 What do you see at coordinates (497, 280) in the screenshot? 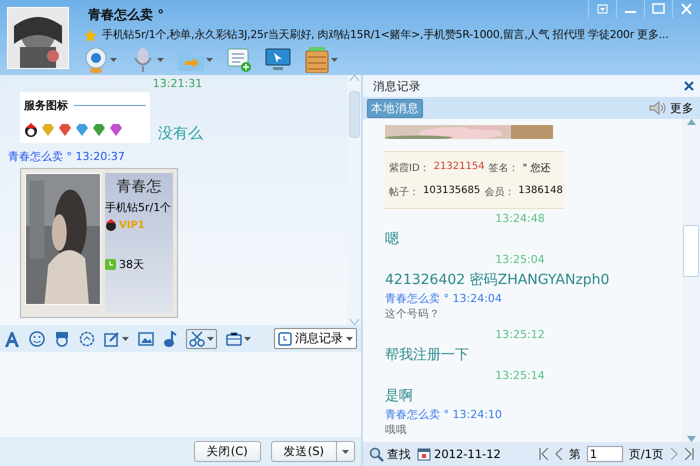
I see `message-text: 421326402 密码ZHANGYANzph0` at bounding box center [497, 280].